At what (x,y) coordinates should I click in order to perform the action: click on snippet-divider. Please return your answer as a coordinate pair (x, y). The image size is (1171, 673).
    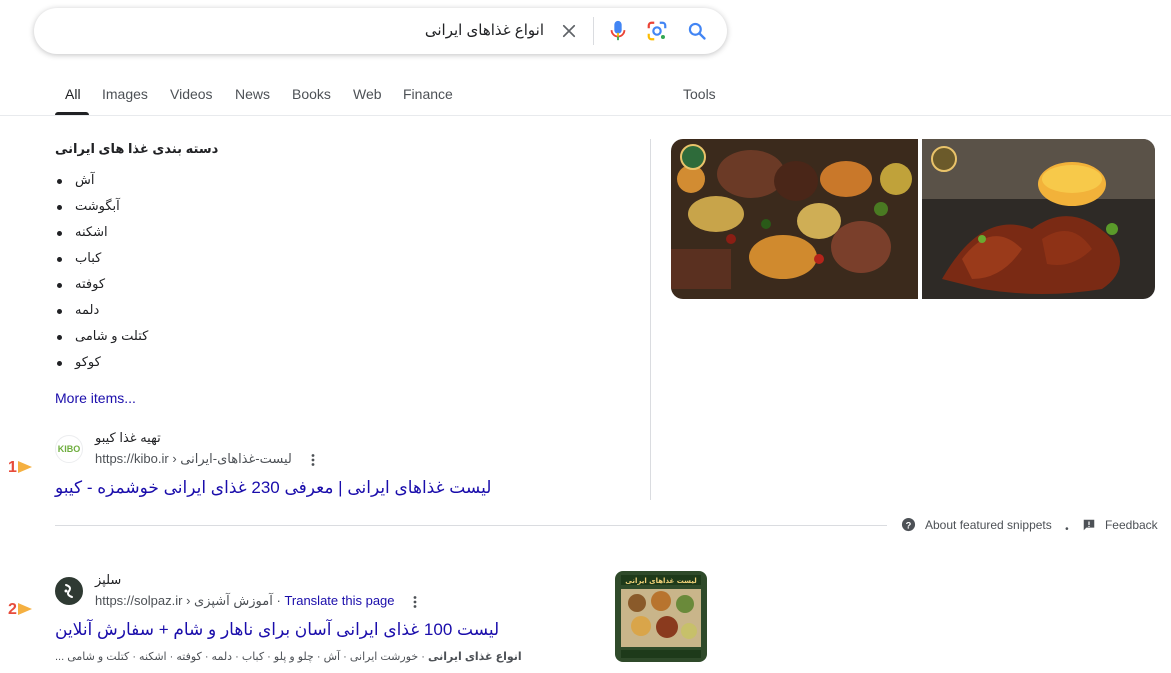
    Looking at the image, I should click on (650, 319).